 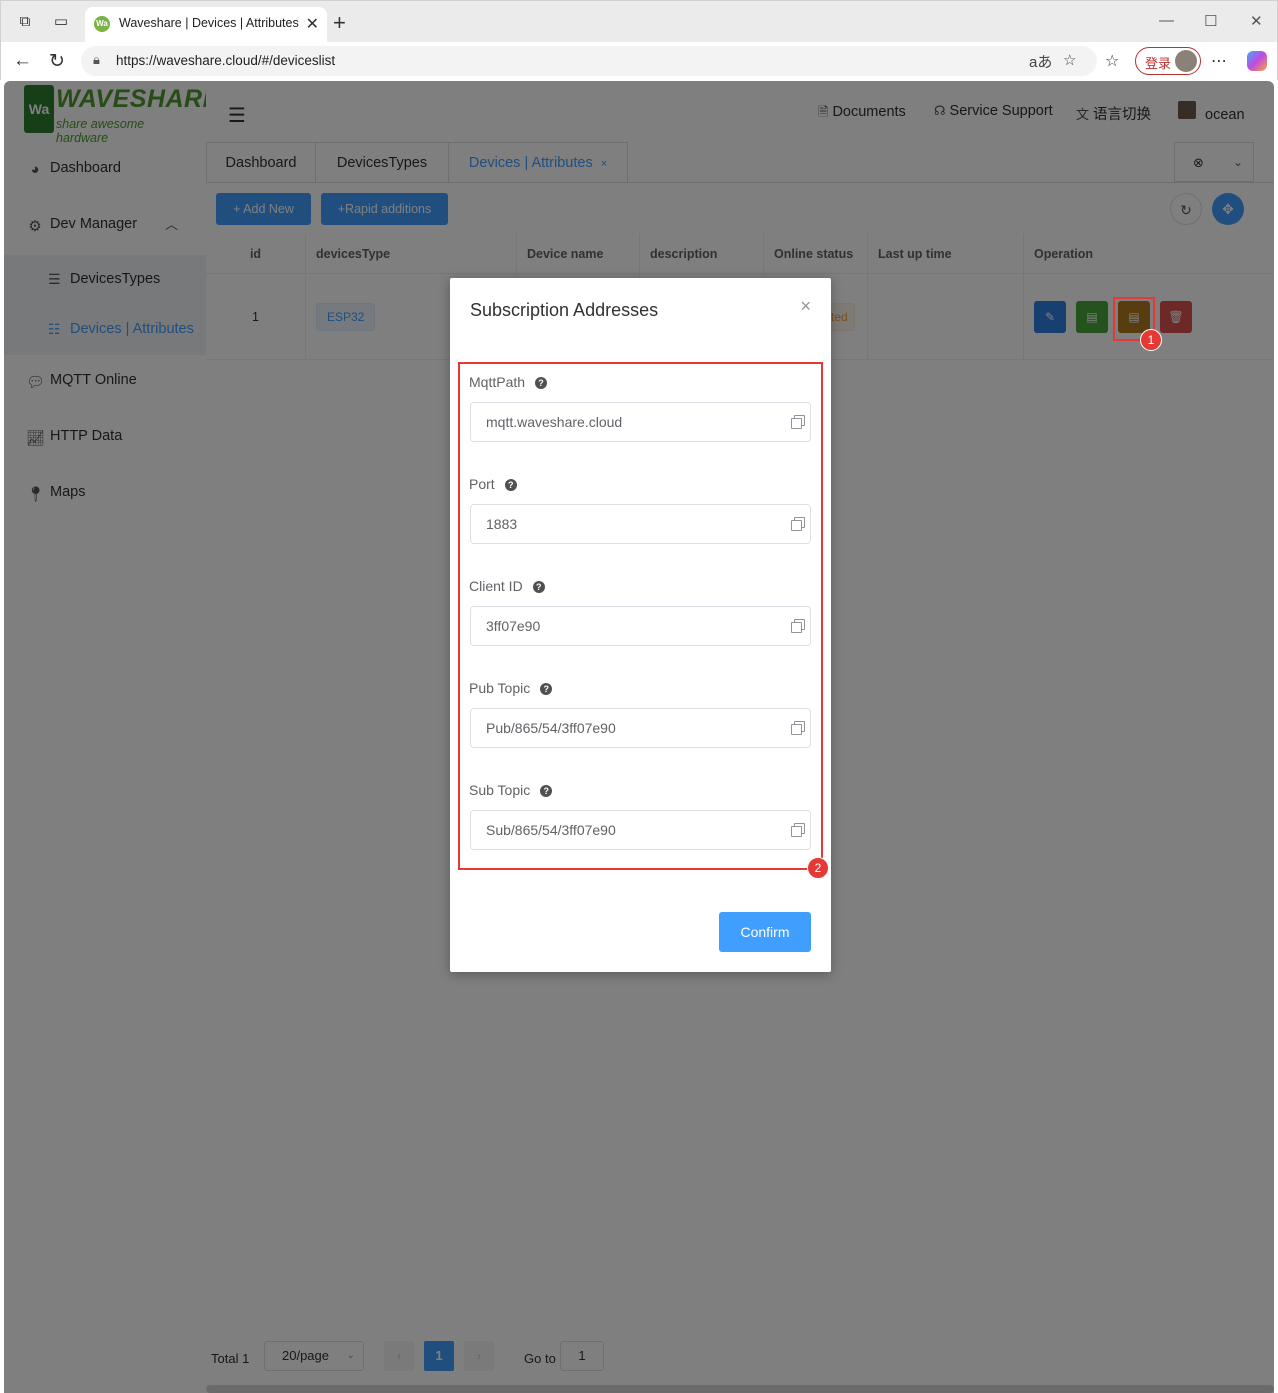 I want to click on annotation-badge-2: 2, so click(x=818, y=868).